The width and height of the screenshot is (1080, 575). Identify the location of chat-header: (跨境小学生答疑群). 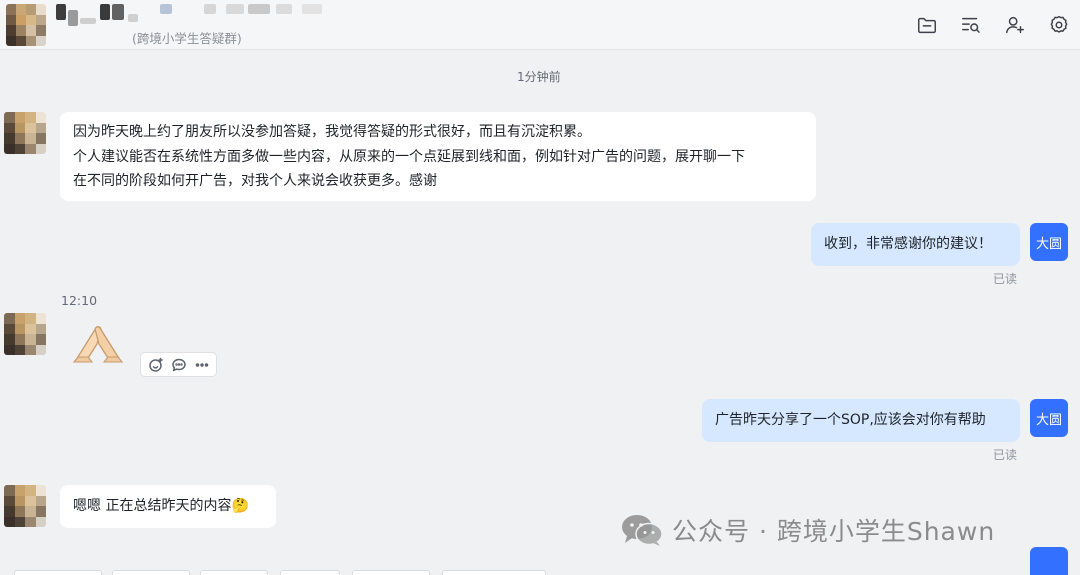
(540, 25).